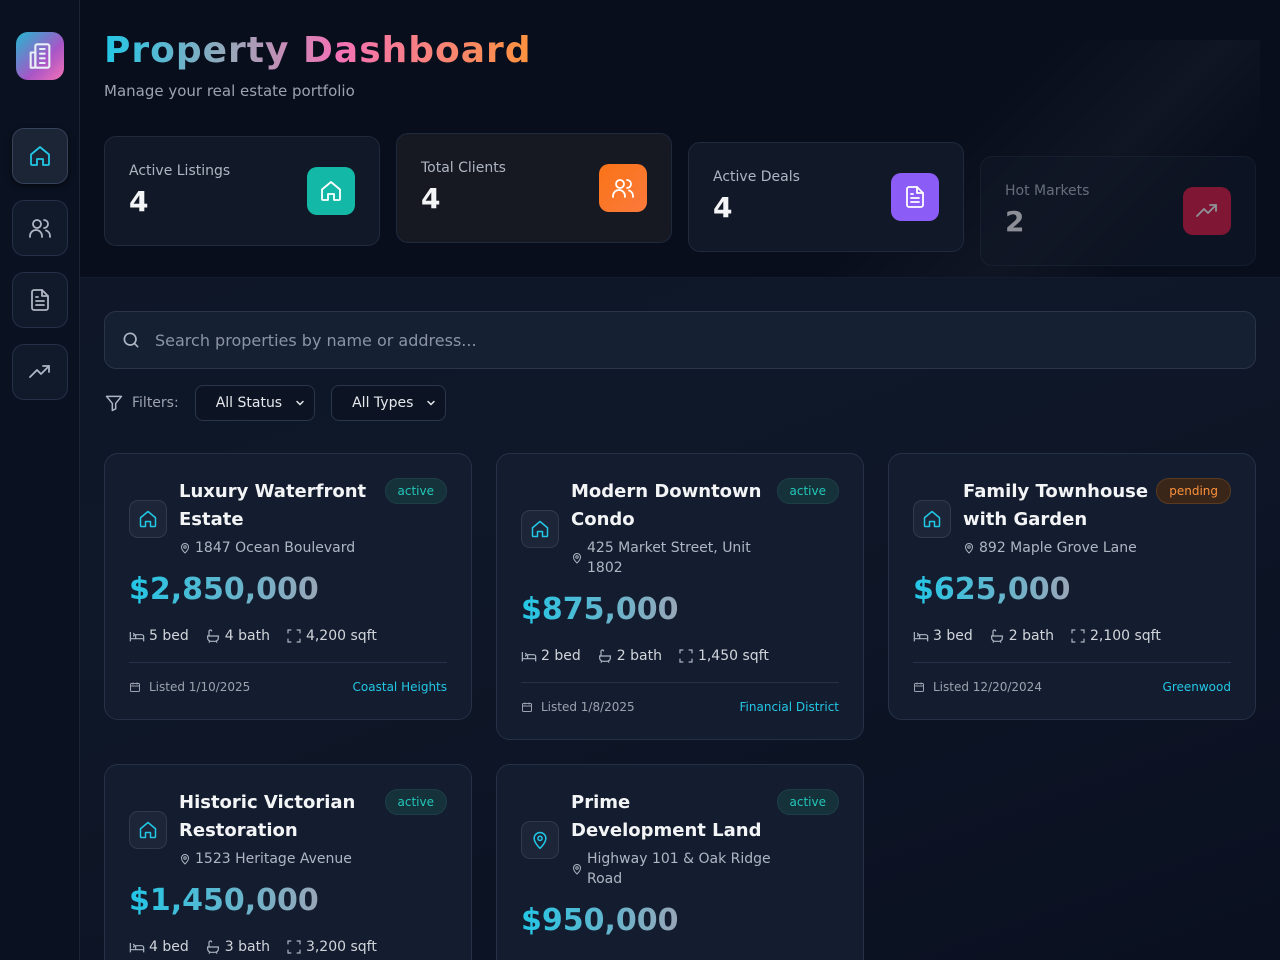  I want to click on property-title: Modern Downtown Condo, so click(666, 505).